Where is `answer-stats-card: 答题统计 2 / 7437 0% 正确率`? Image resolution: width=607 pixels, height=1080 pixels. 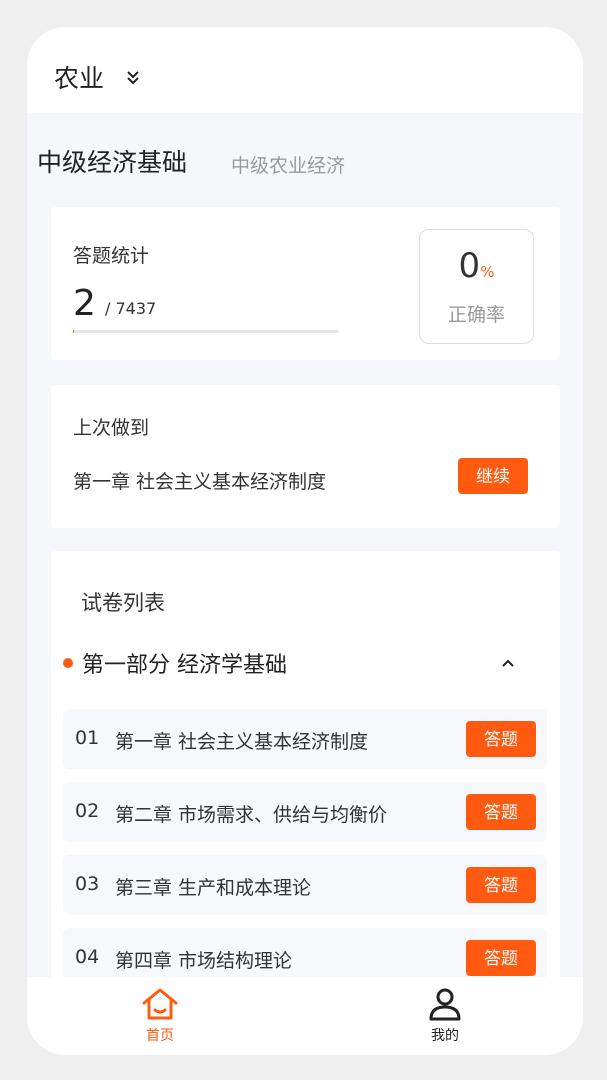
answer-stats-card: 答题统计 2 / 7437 0% 正确率 is located at coordinates (305, 283).